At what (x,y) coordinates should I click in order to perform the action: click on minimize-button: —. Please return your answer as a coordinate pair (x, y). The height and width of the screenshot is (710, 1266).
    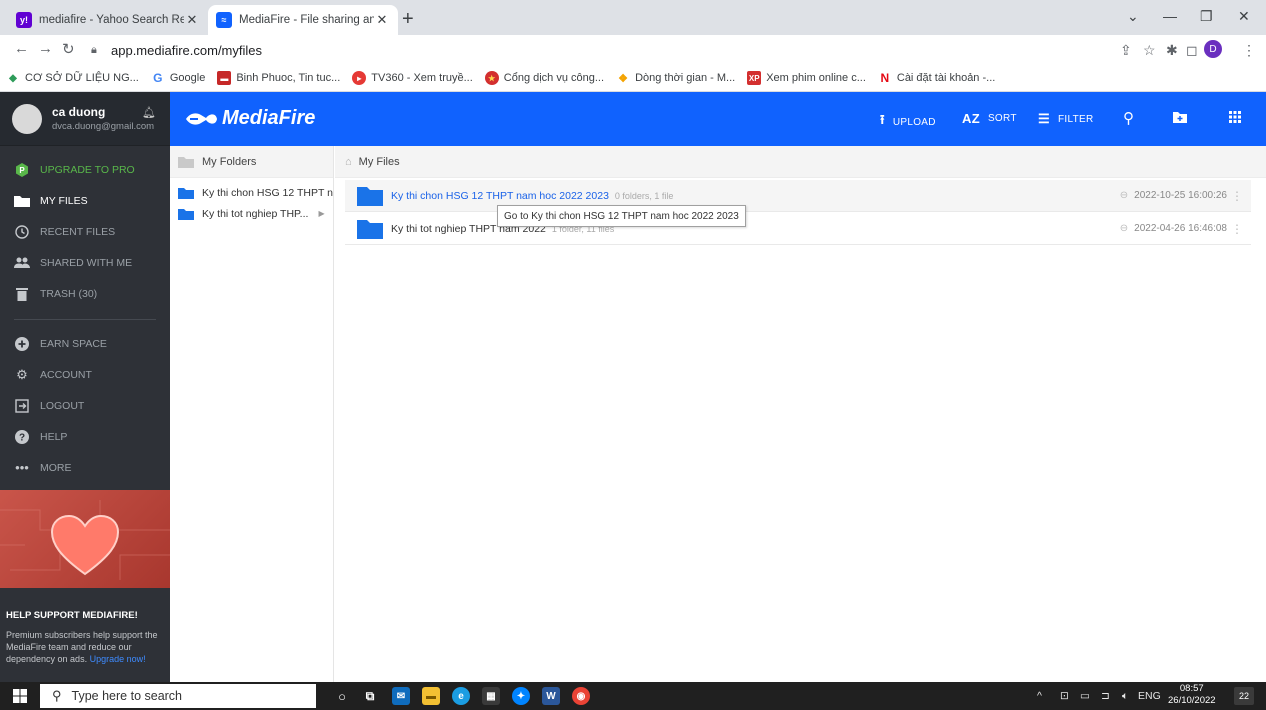
    Looking at the image, I should click on (1170, 16).